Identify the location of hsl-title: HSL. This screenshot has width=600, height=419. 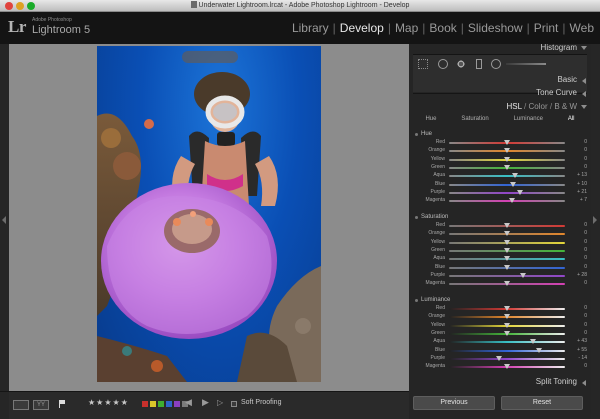
(514, 106).